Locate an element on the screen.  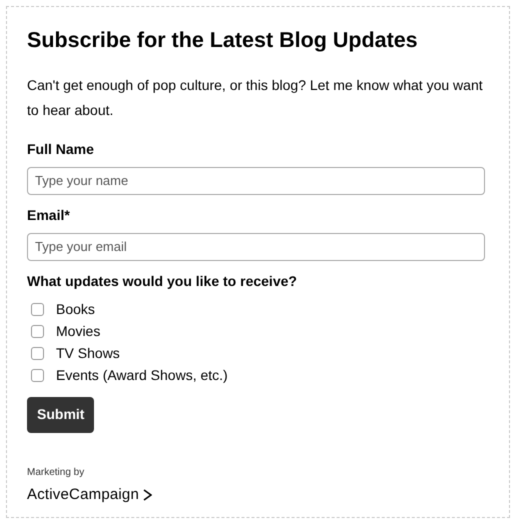
brand-logo: ActiveCampaign is located at coordinates (83, 495).